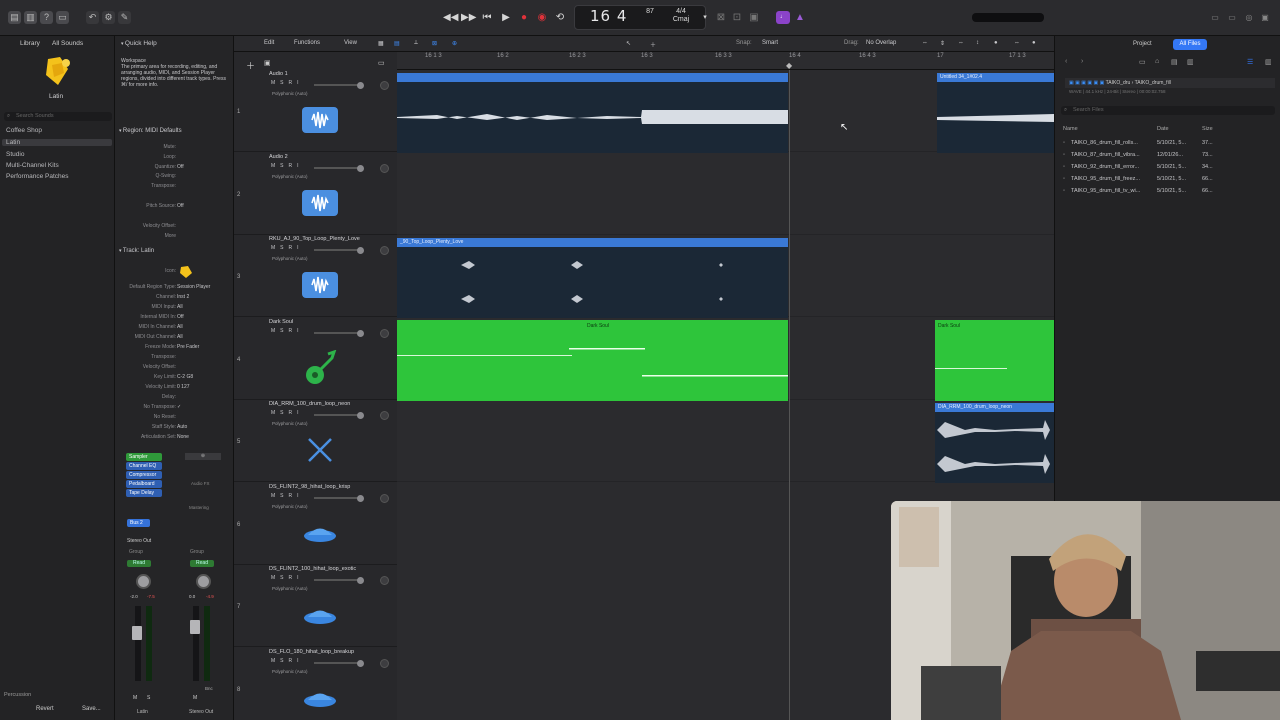  Describe the element at coordinates (183, 437) in the screenshot. I see `track-param-value: None` at that location.